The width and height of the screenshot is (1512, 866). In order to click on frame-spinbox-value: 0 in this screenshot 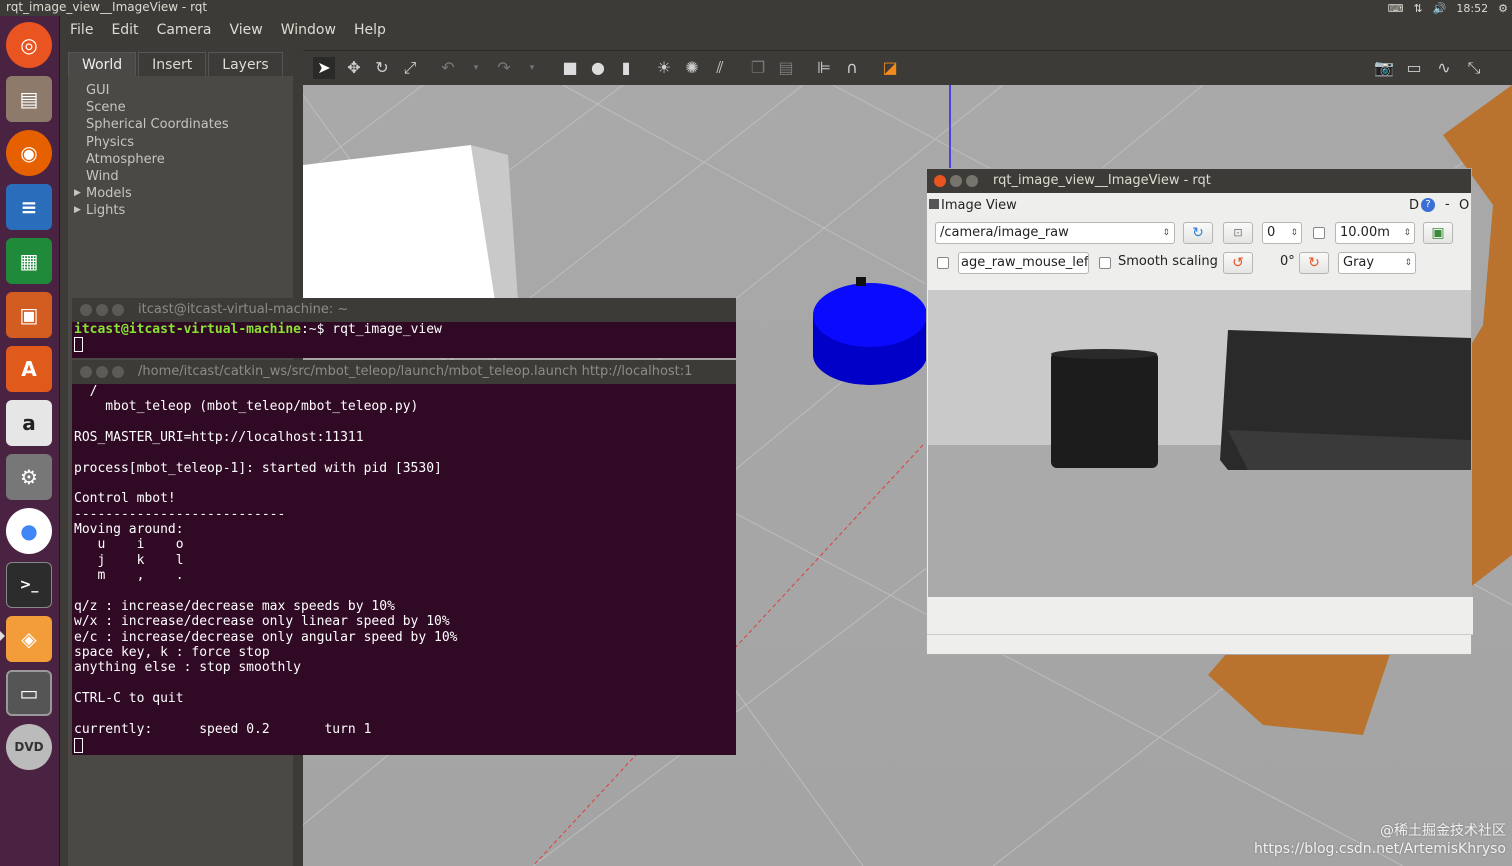, I will do `click(1271, 232)`.